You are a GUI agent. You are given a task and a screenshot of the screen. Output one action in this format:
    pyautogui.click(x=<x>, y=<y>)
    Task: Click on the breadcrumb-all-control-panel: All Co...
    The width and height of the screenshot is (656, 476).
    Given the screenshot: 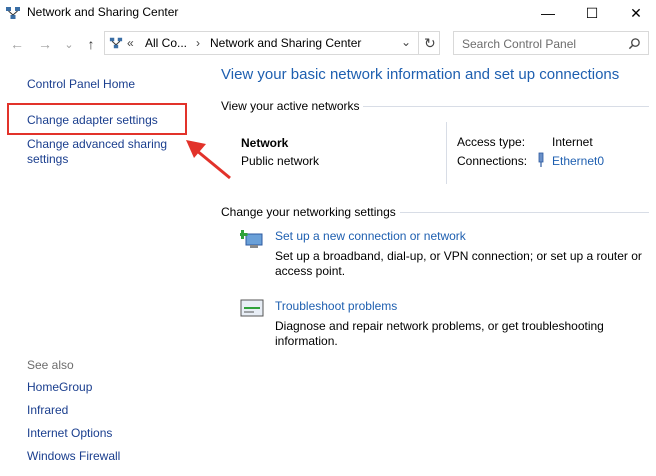 What is the action you would take?
    pyautogui.click(x=166, y=43)
    